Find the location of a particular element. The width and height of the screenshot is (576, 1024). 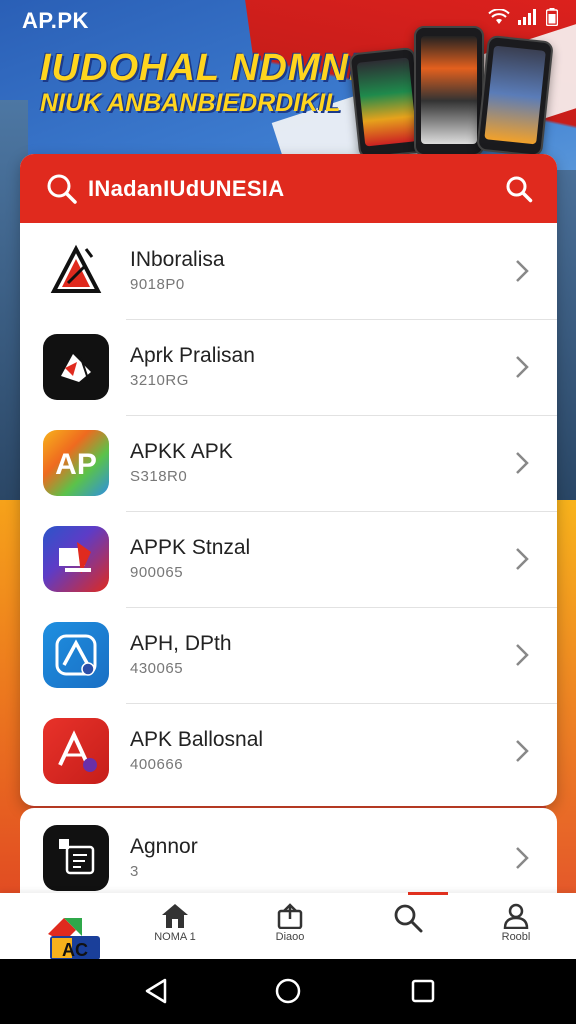

list-item: APPK Stnzal 900065 is located at coordinates (288, 559).